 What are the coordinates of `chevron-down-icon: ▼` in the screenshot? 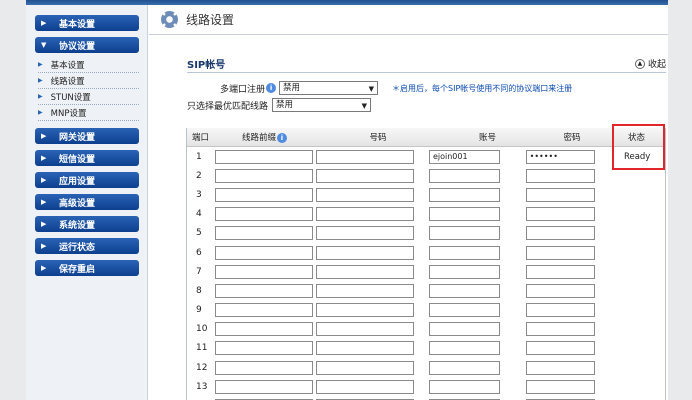 It's located at (364, 106).